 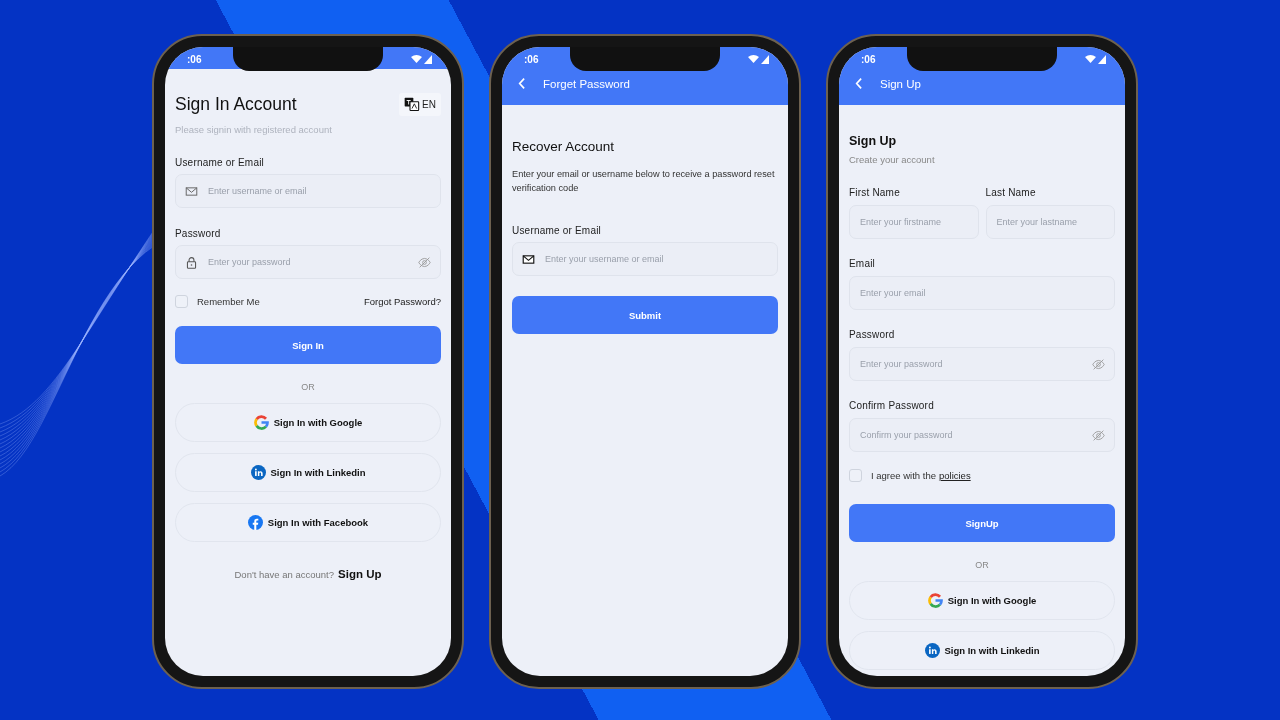 I want to click on translate-icon, so click(x=412, y=104).